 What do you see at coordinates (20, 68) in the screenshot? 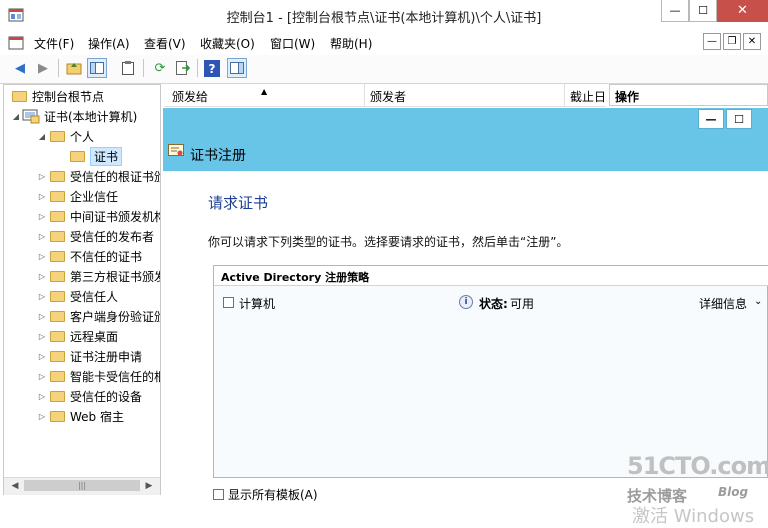
I see `back-arrow-icon: ◀` at bounding box center [20, 68].